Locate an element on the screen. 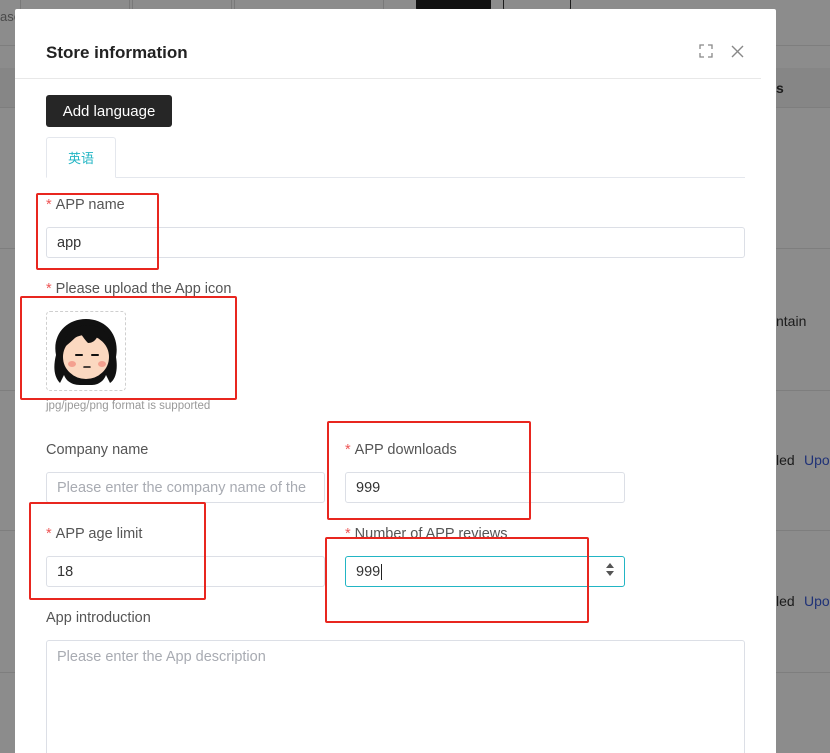 Image resolution: width=830 pixels, height=753 pixels. app-introduction-label: App introduction is located at coordinates (98, 618).